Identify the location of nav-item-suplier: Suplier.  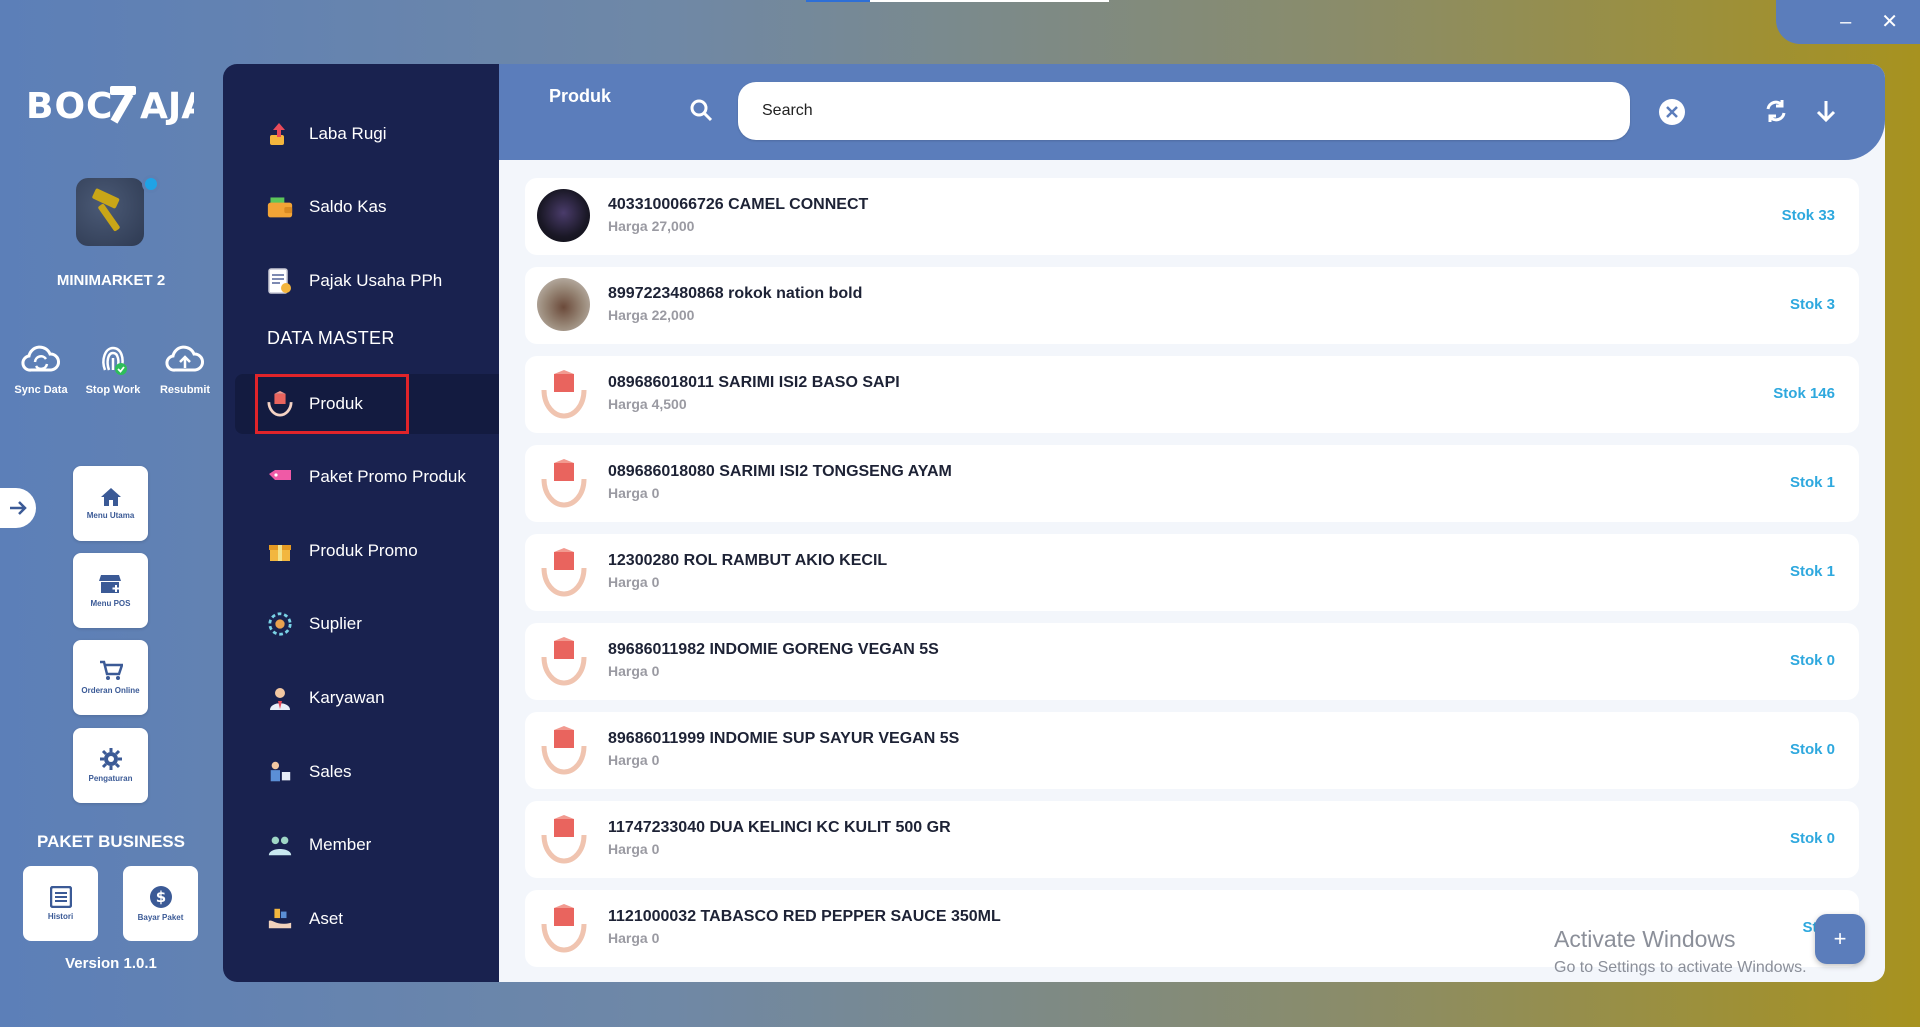
(361, 624).